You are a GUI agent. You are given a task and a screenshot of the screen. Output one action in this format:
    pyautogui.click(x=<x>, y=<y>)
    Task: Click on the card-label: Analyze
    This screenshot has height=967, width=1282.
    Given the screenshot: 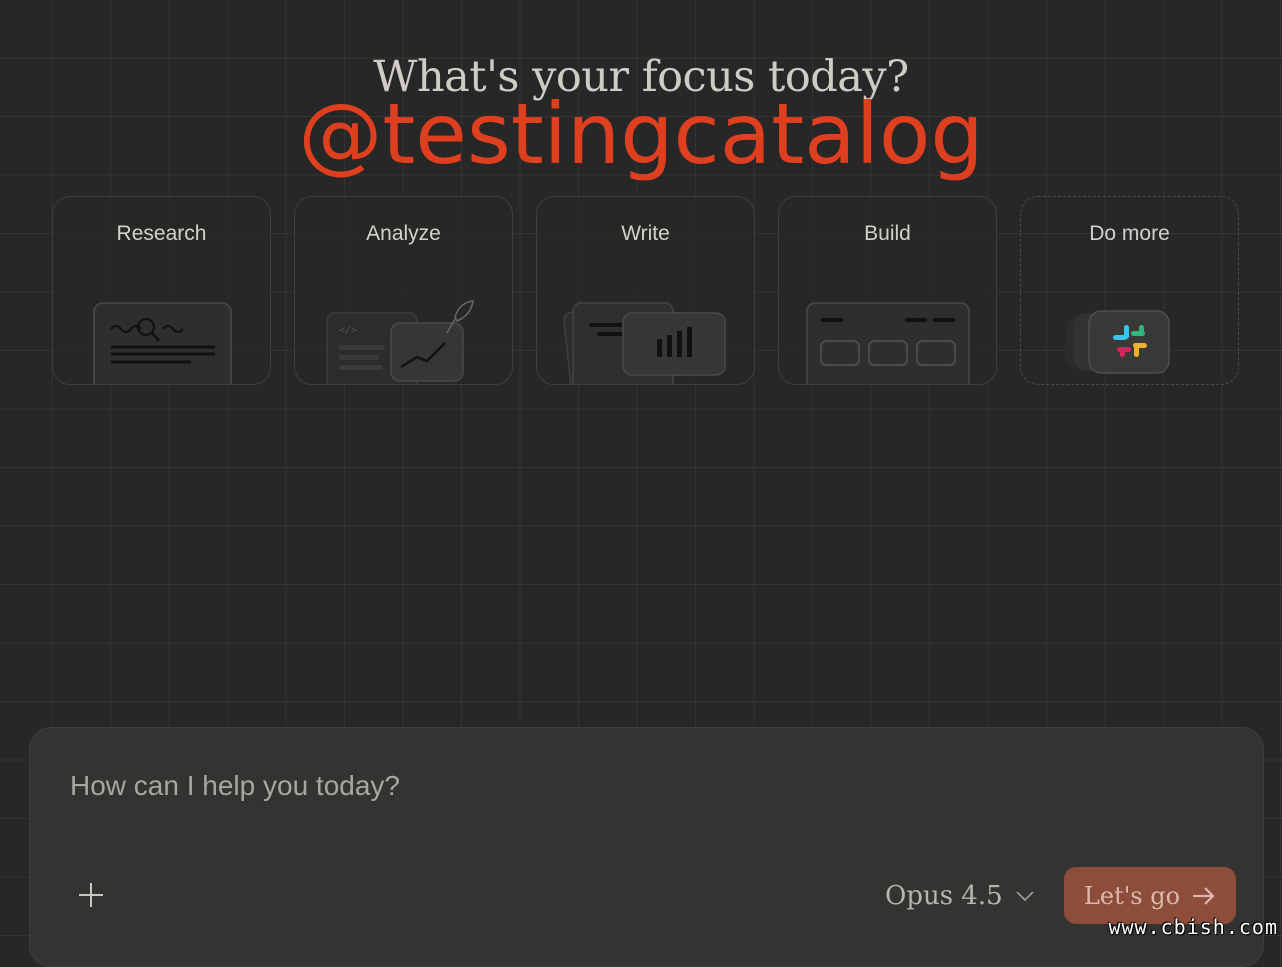 What is the action you would take?
    pyautogui.click(x=403, y=233)
    